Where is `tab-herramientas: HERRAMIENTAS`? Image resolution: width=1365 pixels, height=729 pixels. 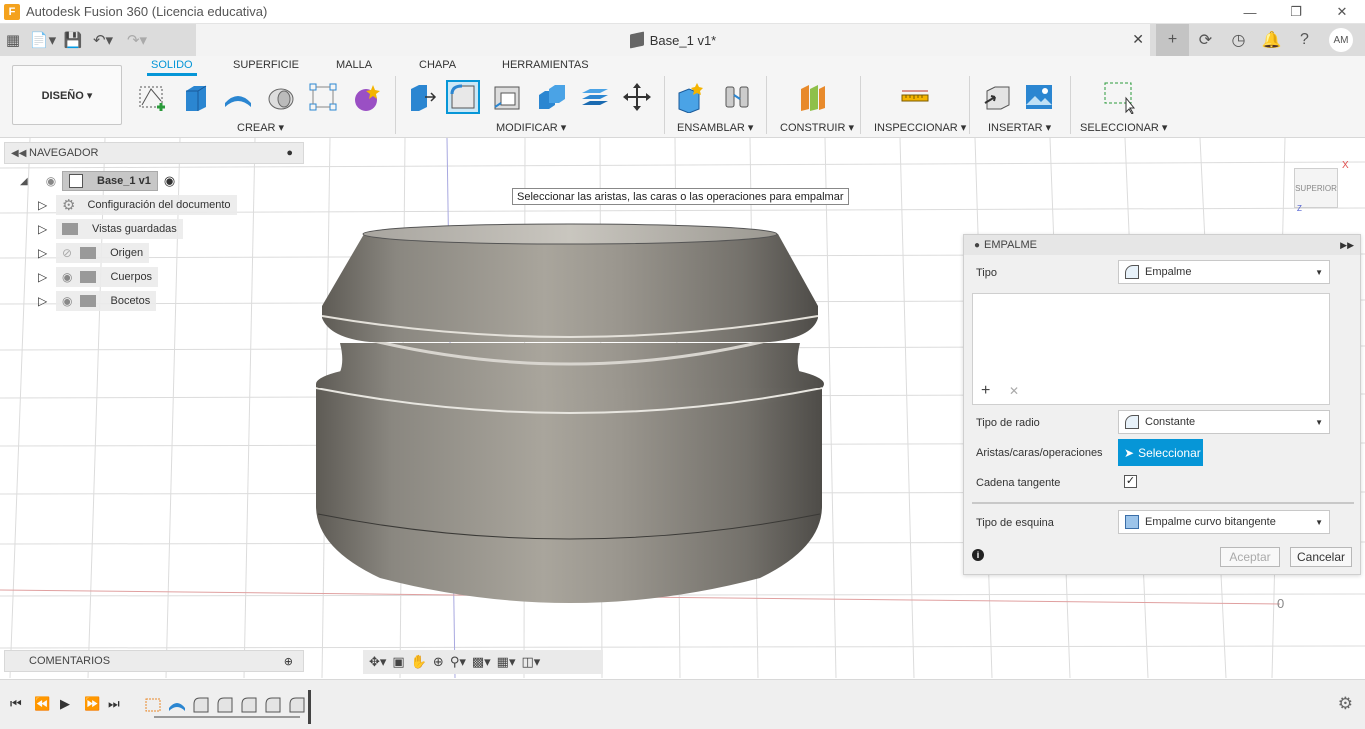
tab-herramientas: HERRAMIENTAS is located at coordinates (545, 65).